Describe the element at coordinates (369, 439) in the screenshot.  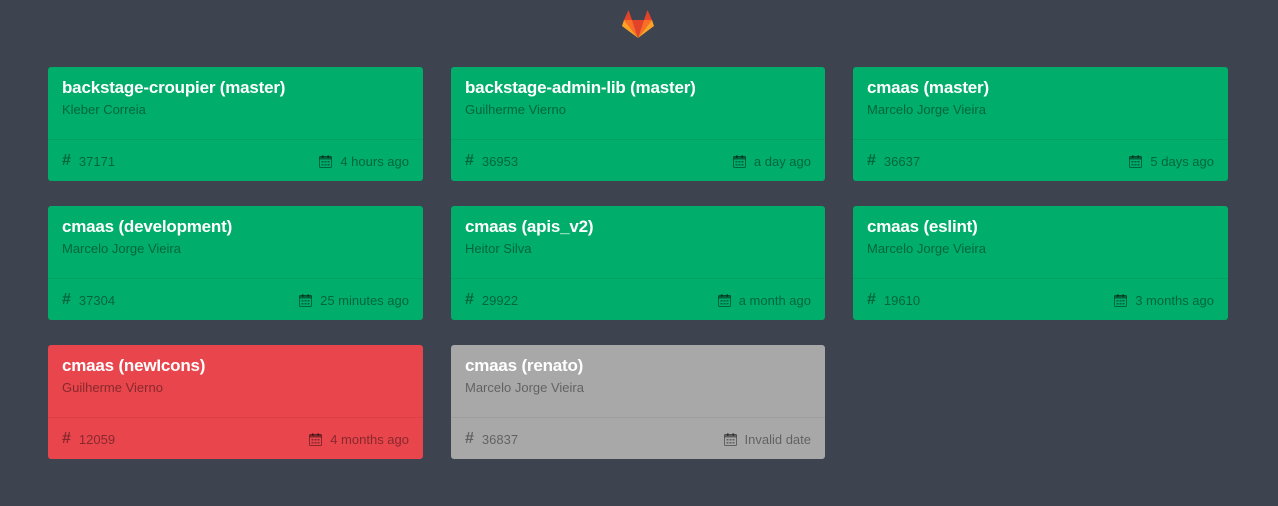
I see `pipeline-time: 4 months ago` at that location.